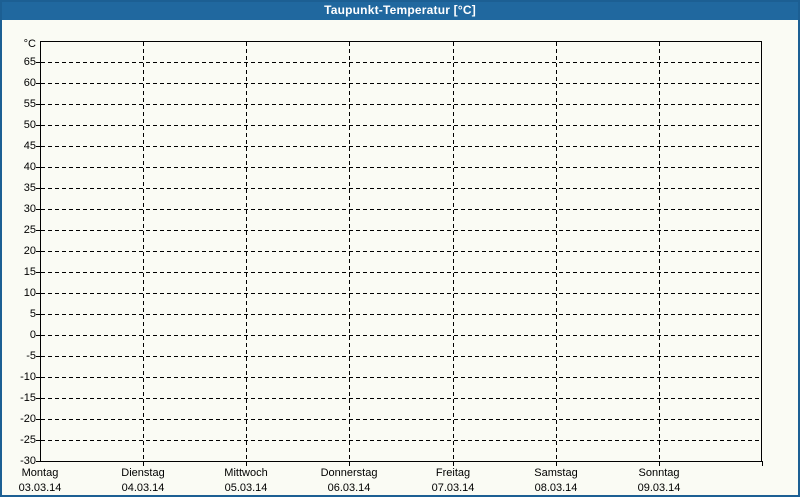 Image resolution: width=800 pixels, height=500 pixels. Describe the element at coordinates (556, 488) in the screenshot. I see `x-date-label: 08.03.14` at that location.